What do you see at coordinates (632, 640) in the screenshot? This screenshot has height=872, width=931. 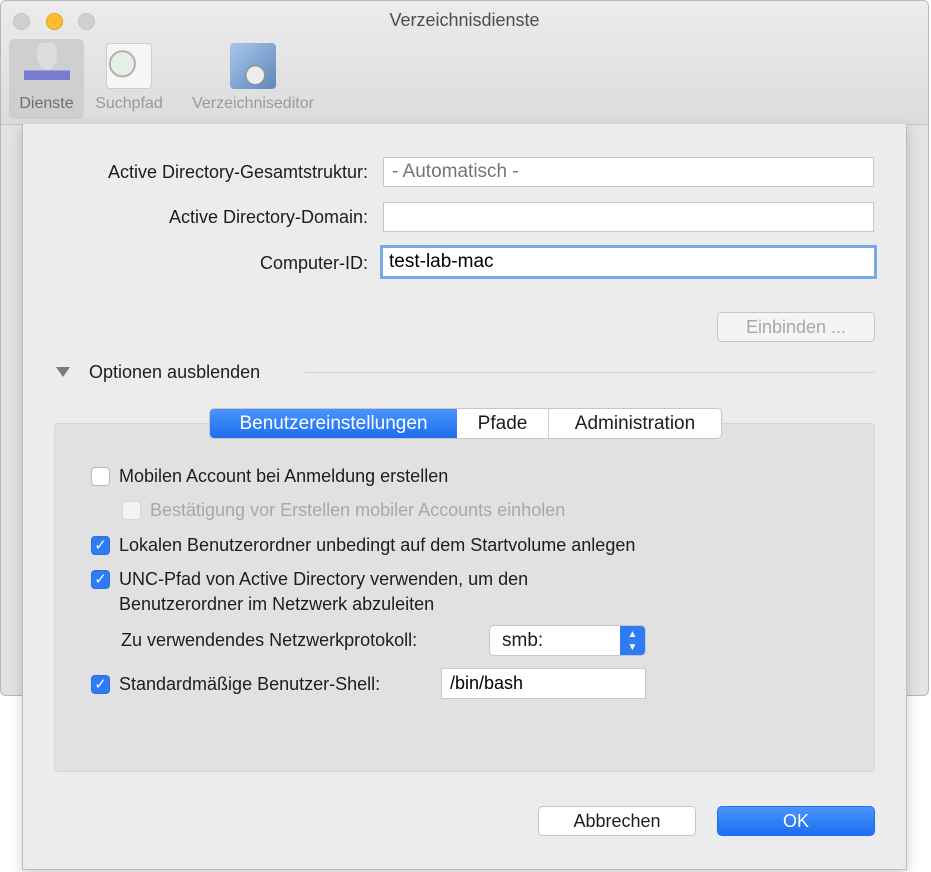 I see `chevron-updown-icon: ▲ ▼` at bounding box center [632, 640].